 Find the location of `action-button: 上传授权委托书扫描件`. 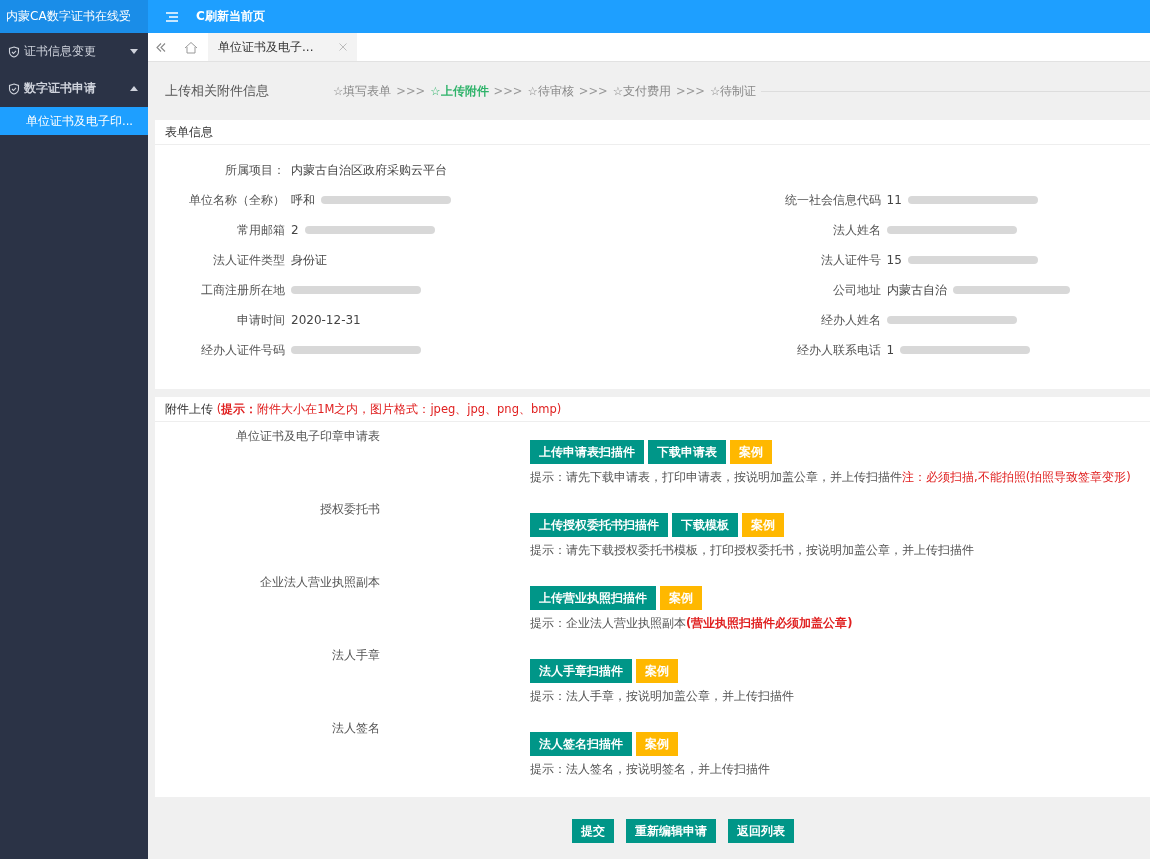

action-button: 上传授权委托书扫描件 is located at coordinates (599, 525).